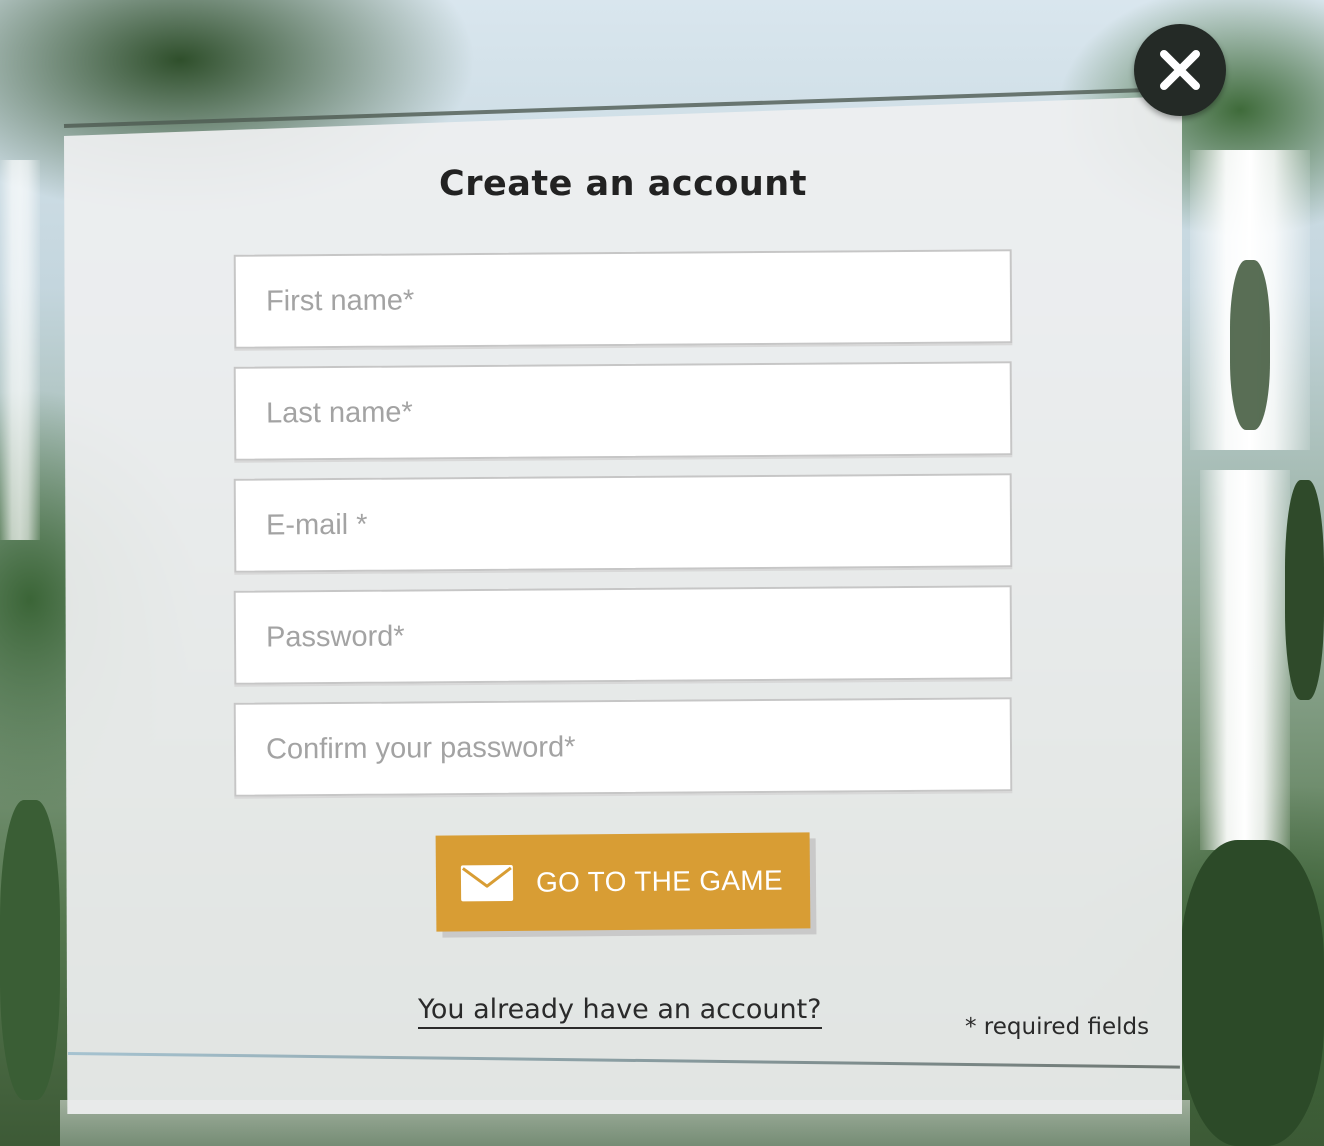  I want to click on last-name-input, so click(623, 411).